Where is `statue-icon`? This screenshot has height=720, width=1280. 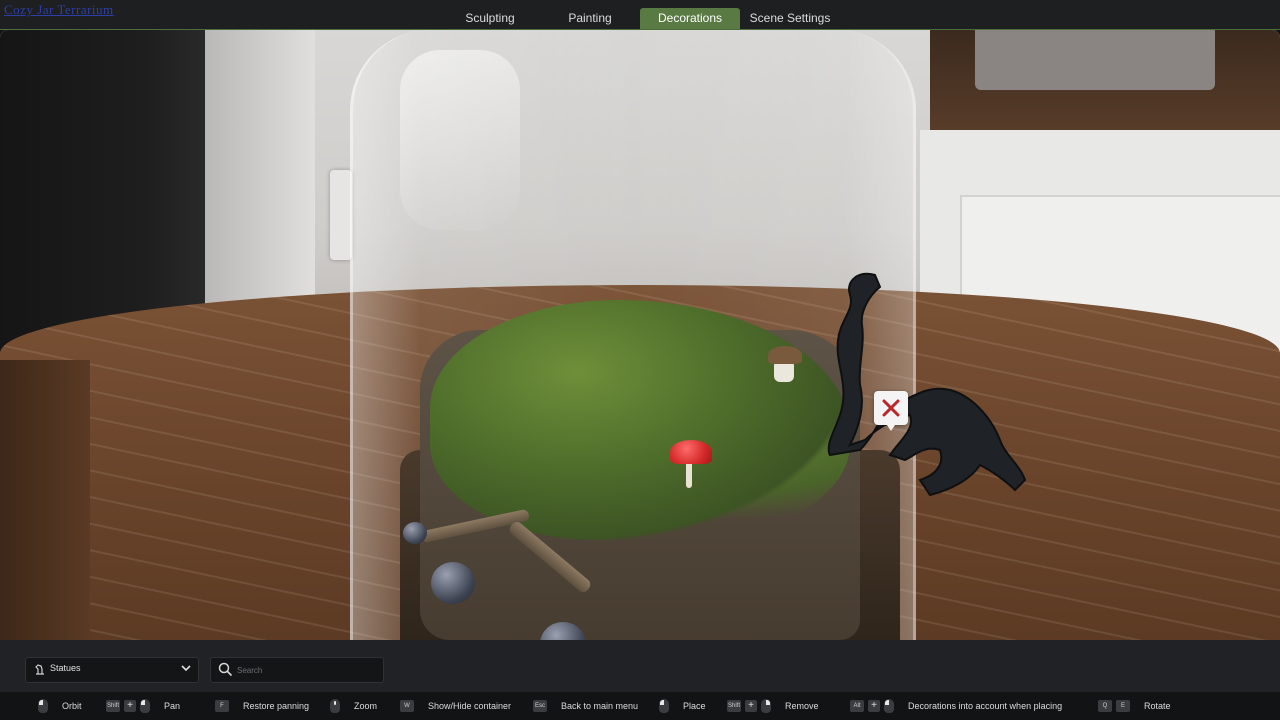
statue-icon is located at coordinates (40, 669).